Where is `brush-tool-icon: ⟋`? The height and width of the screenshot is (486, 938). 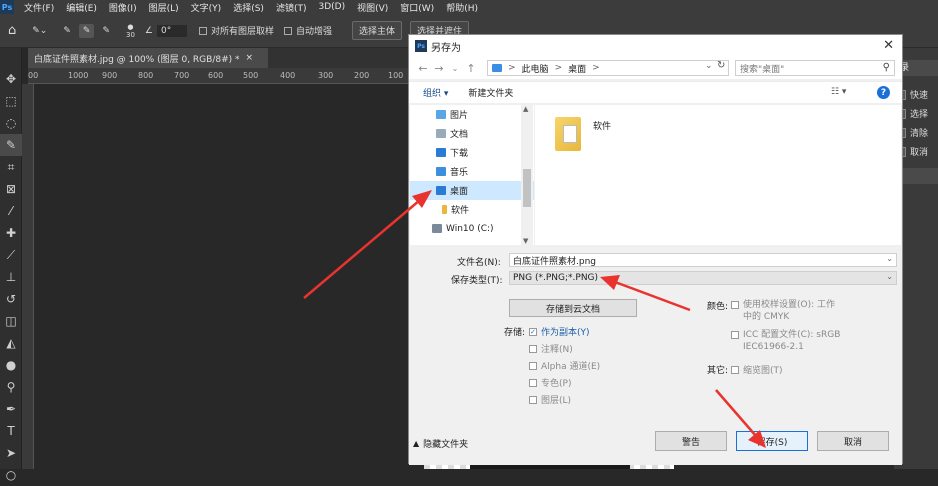
brush-tool-icon: ⟋ is located at coordinates (11, 255).